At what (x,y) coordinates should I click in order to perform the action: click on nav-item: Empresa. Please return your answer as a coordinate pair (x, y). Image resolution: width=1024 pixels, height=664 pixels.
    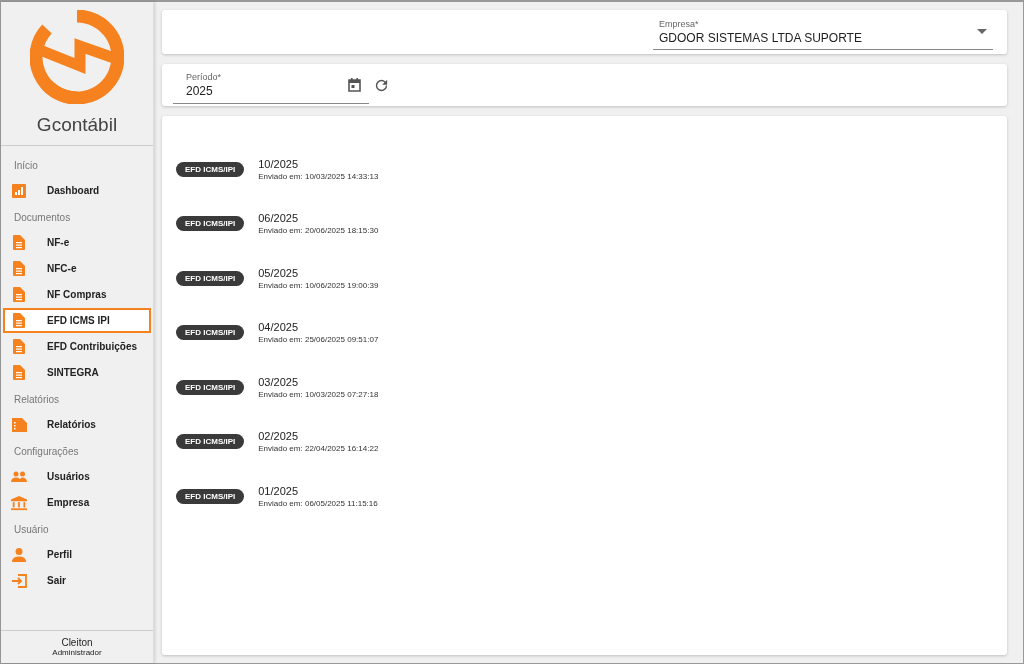
    Looking at the image, I should click on (77, 502).